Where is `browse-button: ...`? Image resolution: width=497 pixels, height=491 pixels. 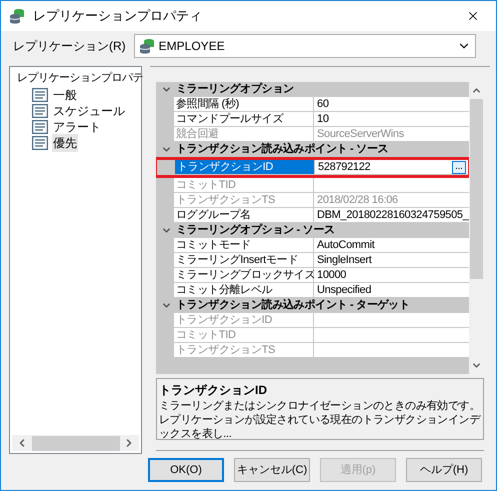 browse-button: ... is located at coordinates (459, 167).